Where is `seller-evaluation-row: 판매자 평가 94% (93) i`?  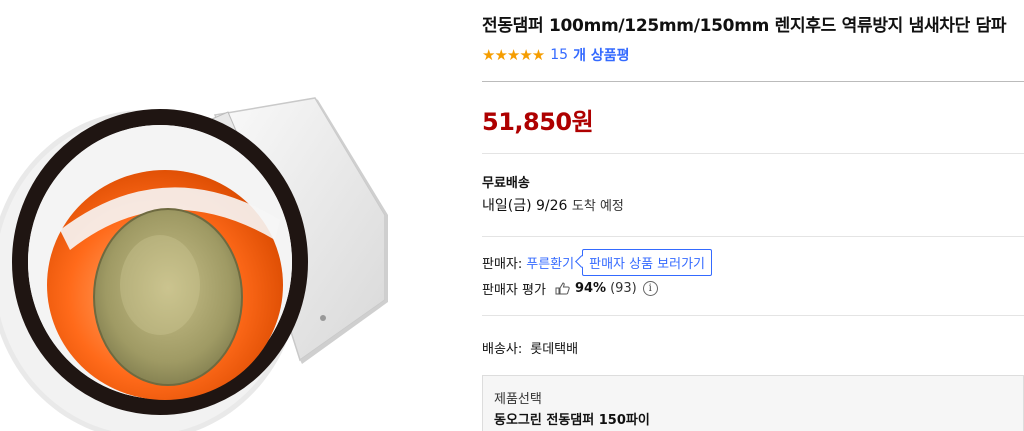
seller-evaluation-row: 판매자 평가 94% (93) i is located at coordinates (570, 288).